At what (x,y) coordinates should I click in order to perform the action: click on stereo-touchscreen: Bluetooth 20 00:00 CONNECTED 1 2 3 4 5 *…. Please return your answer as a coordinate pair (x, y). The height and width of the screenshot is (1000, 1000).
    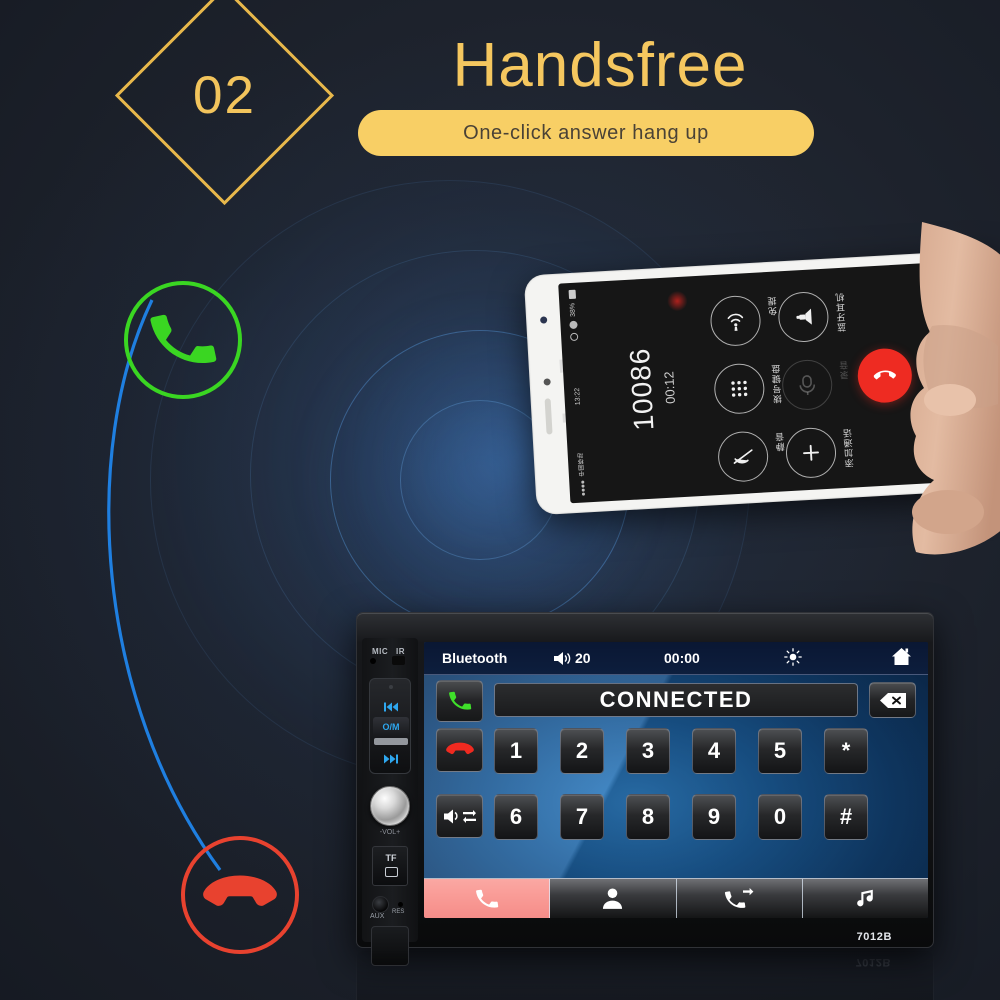
    Looking at the image, I should click on (676, 780).